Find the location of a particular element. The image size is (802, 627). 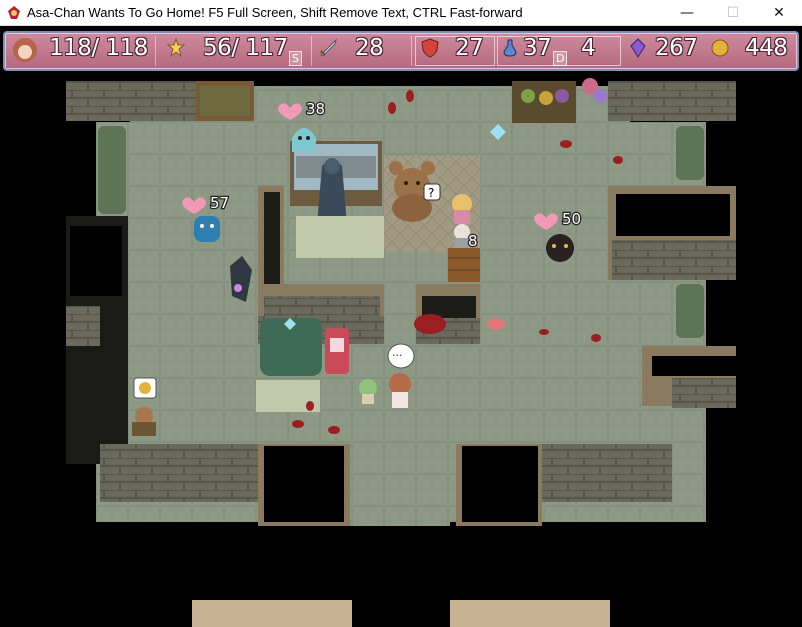

attack-value: 28 is located at coordinates (369, 48).